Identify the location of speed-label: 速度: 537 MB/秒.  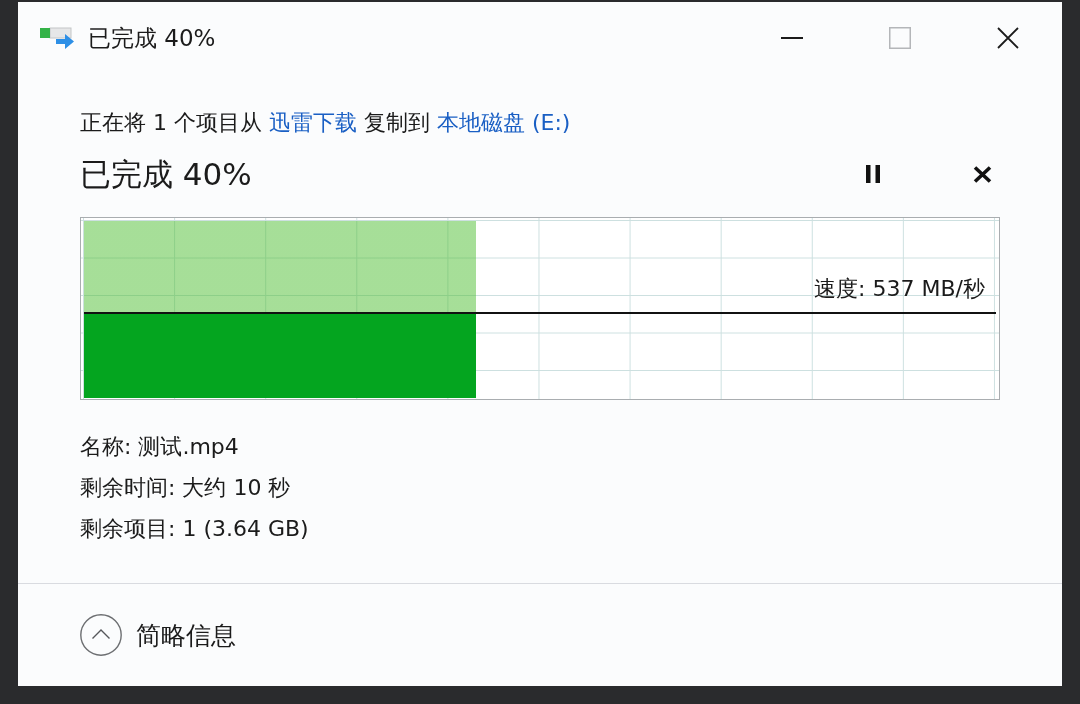
(899, 289).